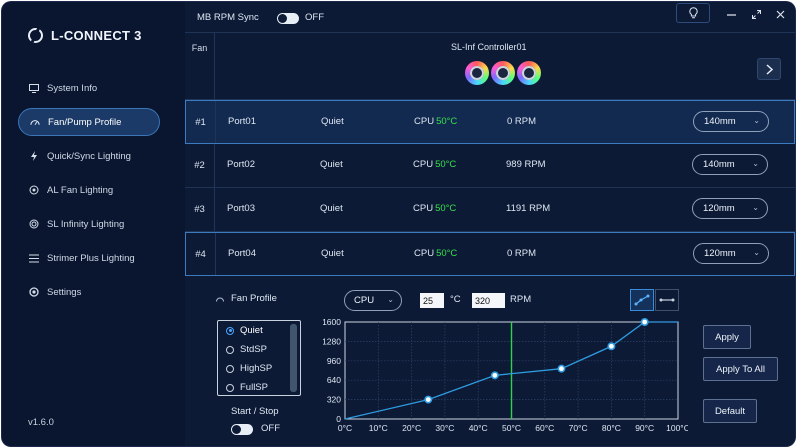 This screenshot has width=797, height=448. What do you see at coordinates (411, 428) in the screenshot?
I see `chart-x-tick-label: 20°C` at bounding box center [411, 428].